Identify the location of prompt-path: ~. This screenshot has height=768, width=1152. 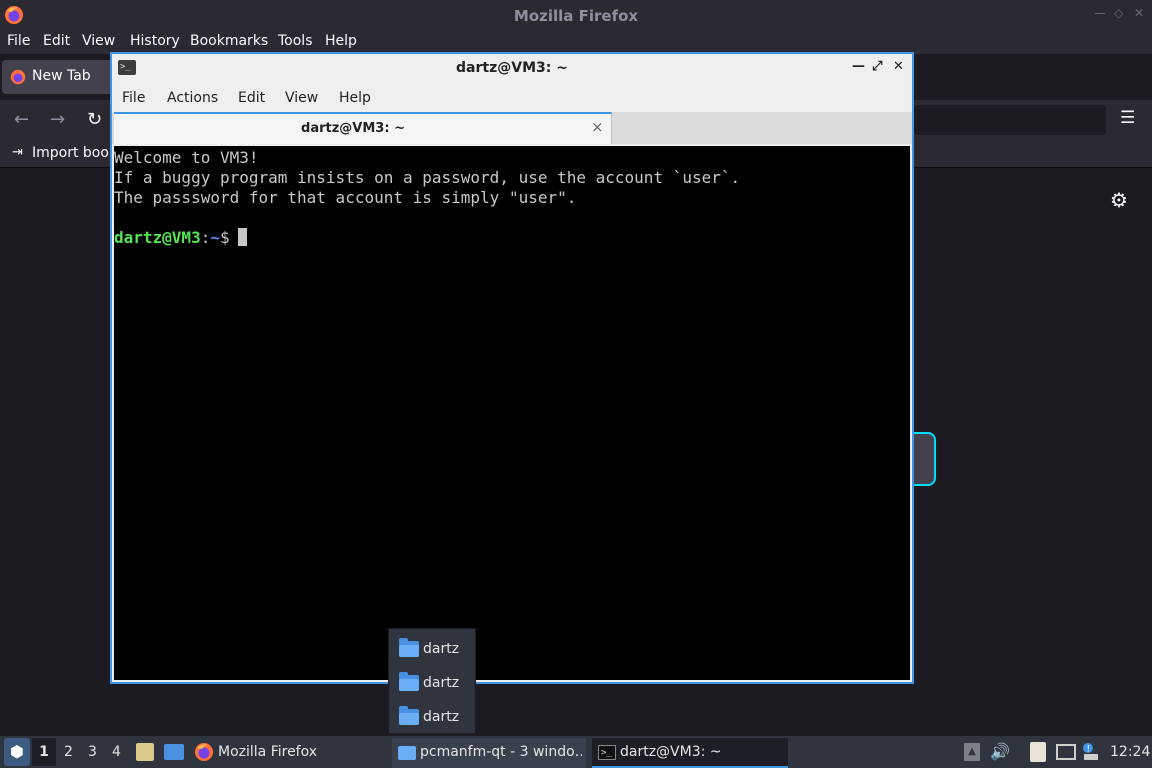
(215, 237).